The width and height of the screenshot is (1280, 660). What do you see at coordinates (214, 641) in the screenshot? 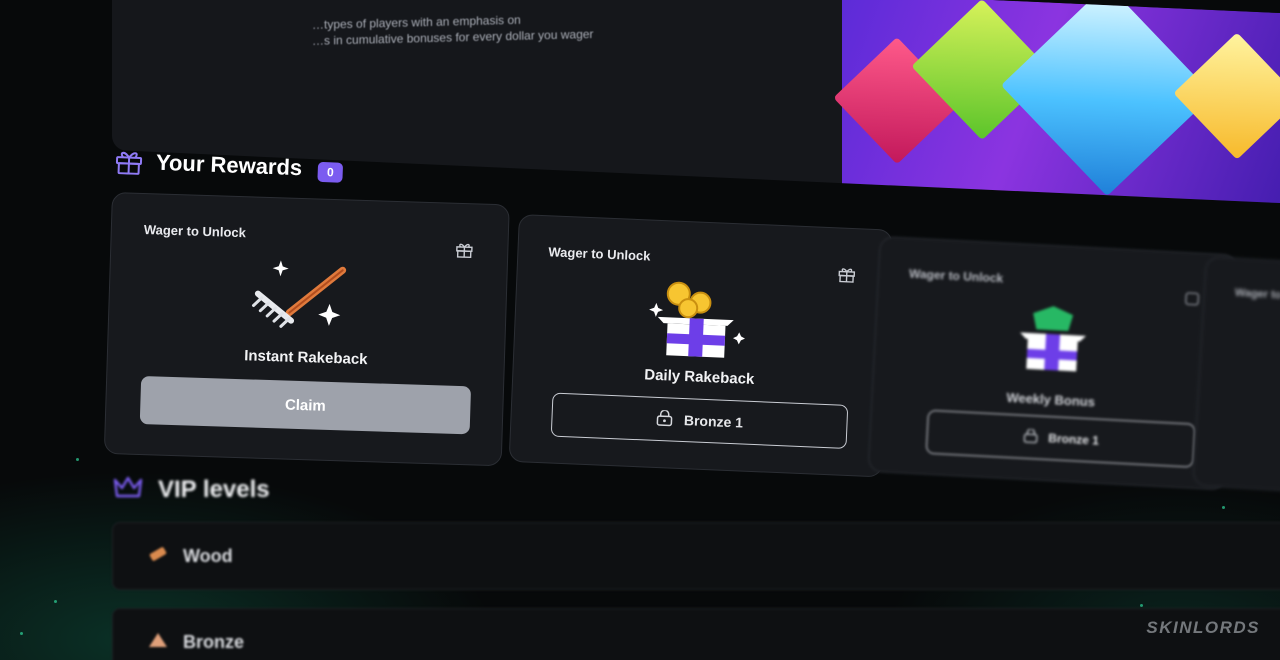
I see `vip-level-name: Bronze` at bounding box center [214, 641].